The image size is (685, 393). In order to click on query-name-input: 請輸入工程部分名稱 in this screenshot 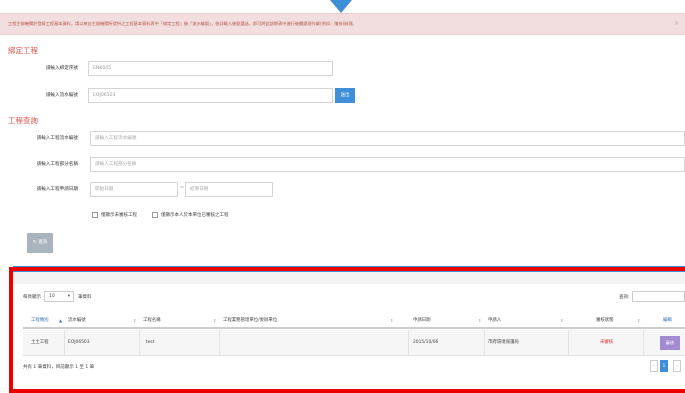, I will do `click(387, 164)`.